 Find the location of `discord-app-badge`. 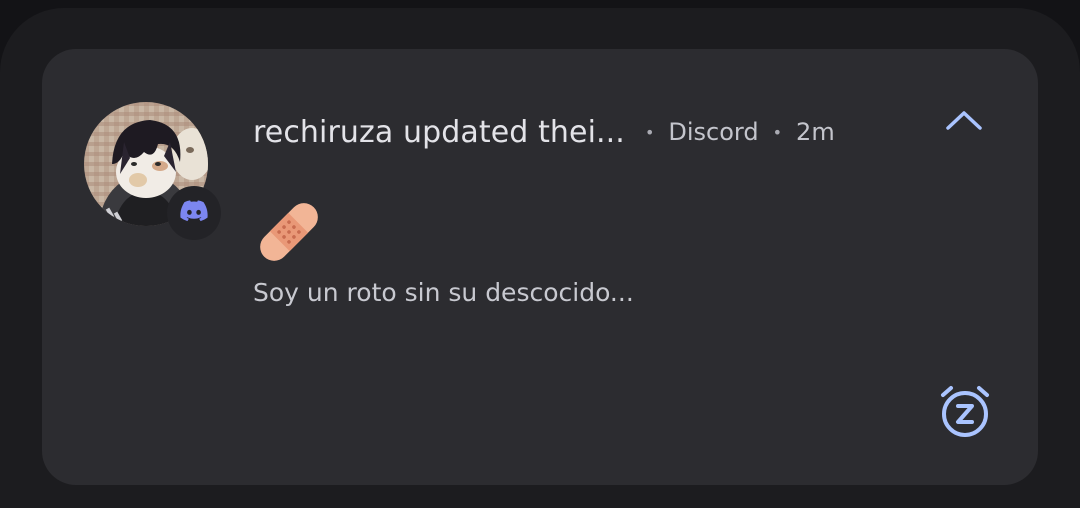

discord-app-badge is located at coordinates (194, 213).